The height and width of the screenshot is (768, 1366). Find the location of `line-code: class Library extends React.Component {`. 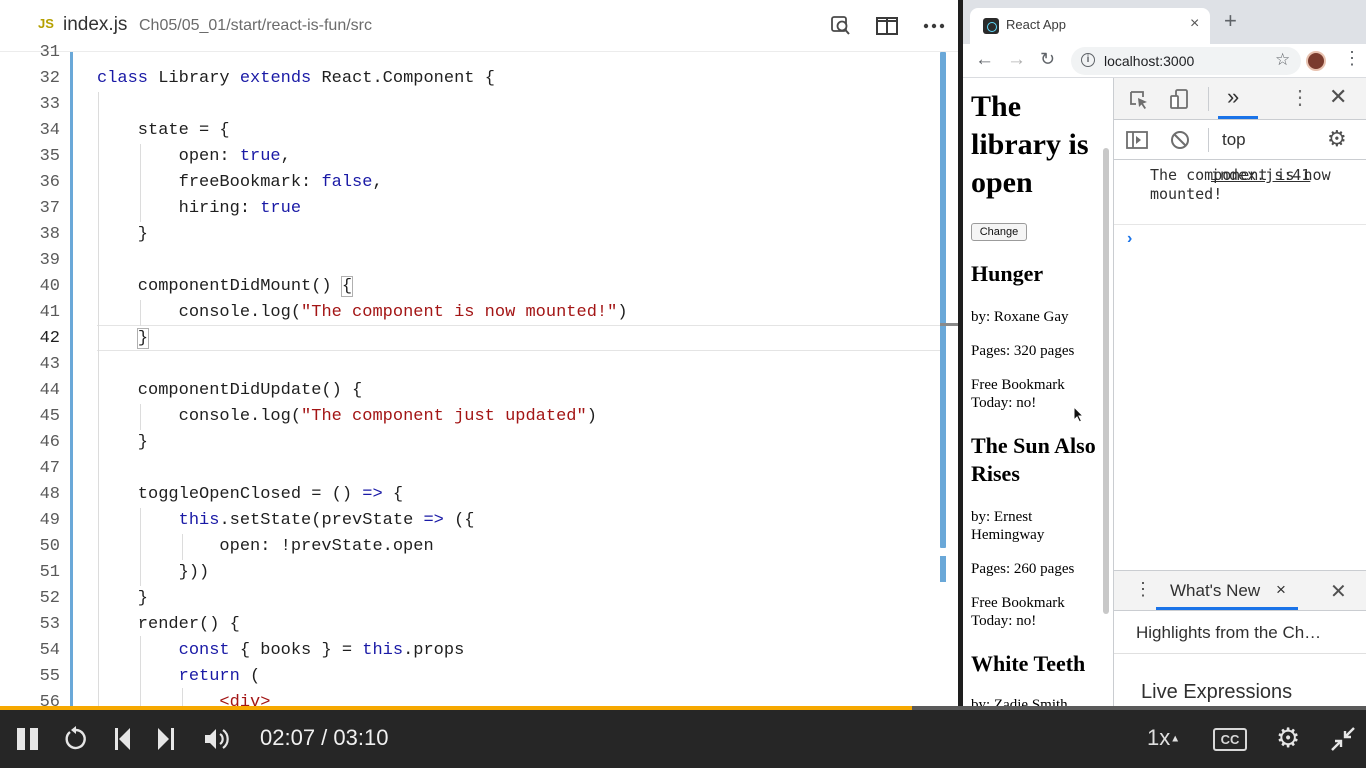

line-code: class Library extends React.Component { is located at coordinates (296, 79).